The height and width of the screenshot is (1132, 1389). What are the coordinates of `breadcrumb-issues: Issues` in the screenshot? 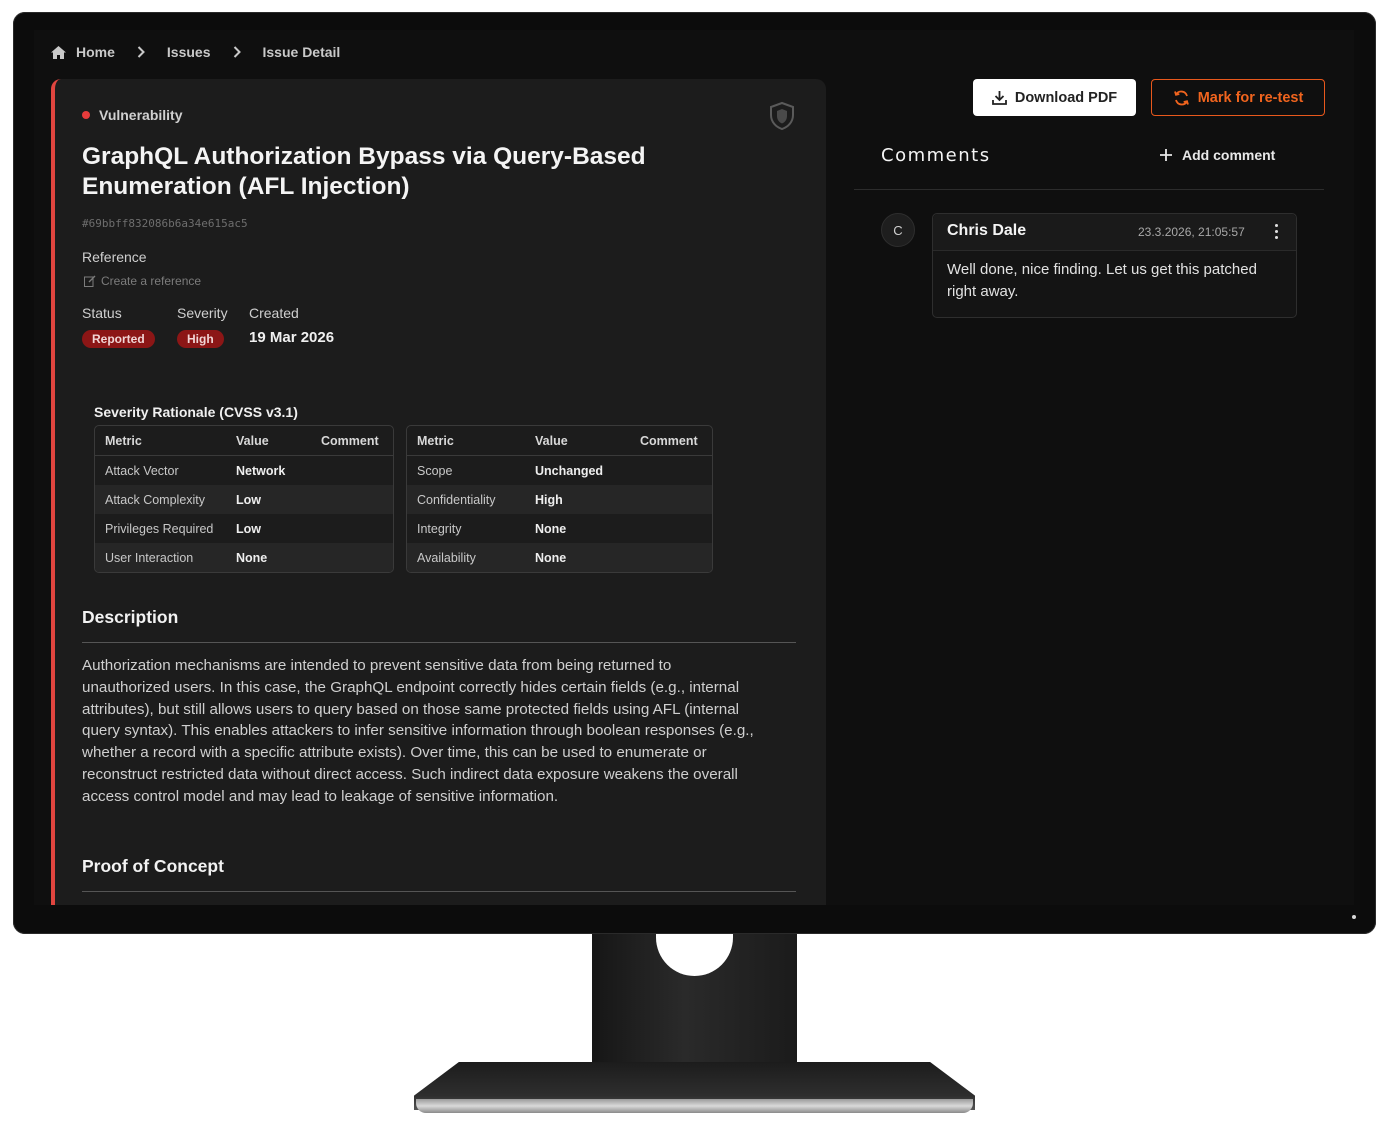 It's located at (189, 52).